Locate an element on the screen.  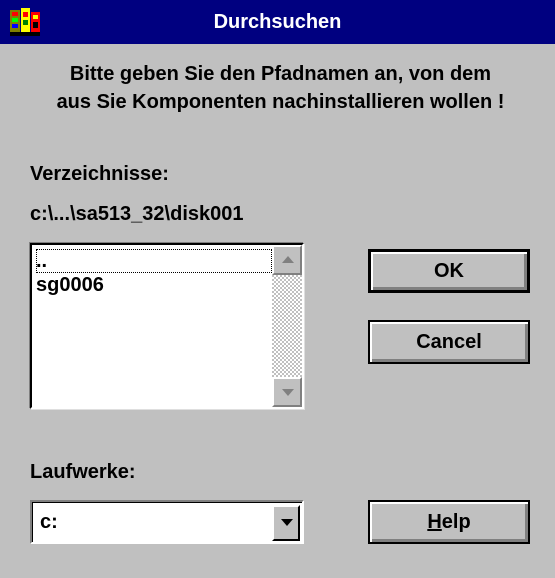
directory-item-sg0006: sg0006 is located at coordinates (70, 285).